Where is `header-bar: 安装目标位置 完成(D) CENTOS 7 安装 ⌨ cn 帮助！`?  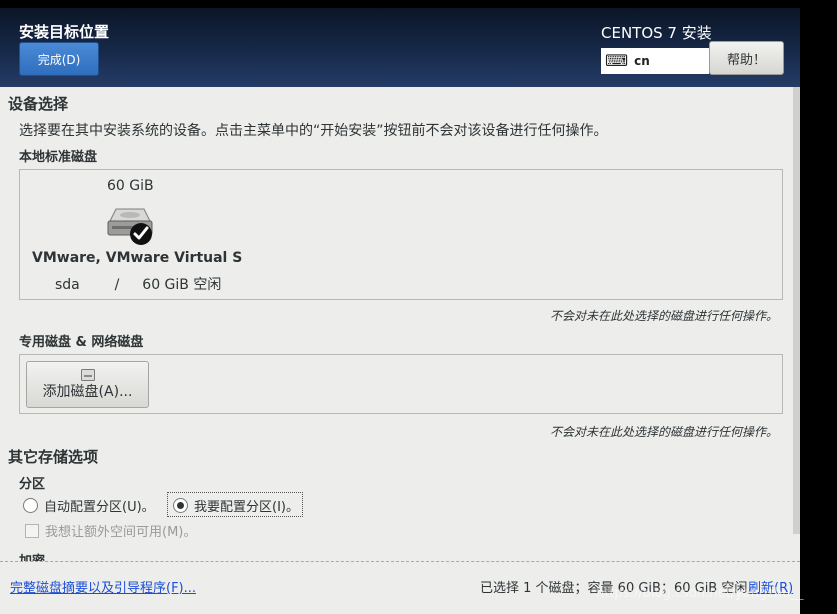 header-bar: 安装目标位置 完成(D) CENTOS 7 安装 ⌨ cn 帮助！ is located at coordinates (400, 47).